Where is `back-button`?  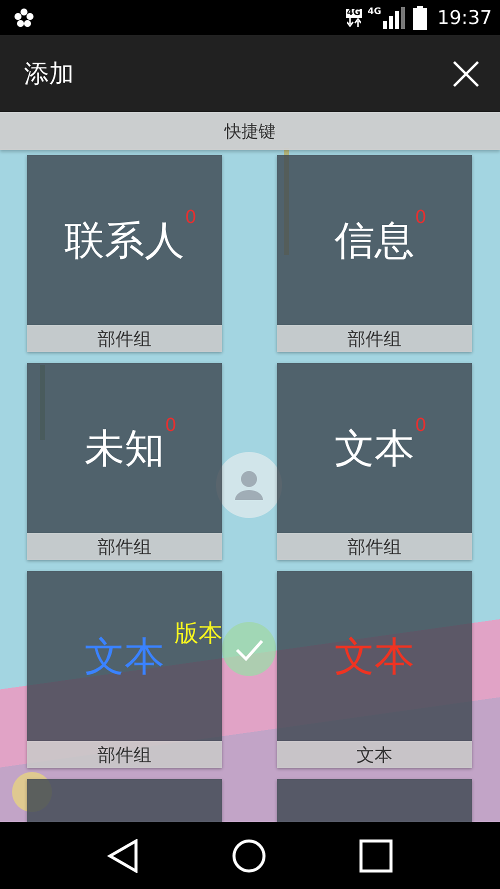
back-button is located at coordinates (122, 855).